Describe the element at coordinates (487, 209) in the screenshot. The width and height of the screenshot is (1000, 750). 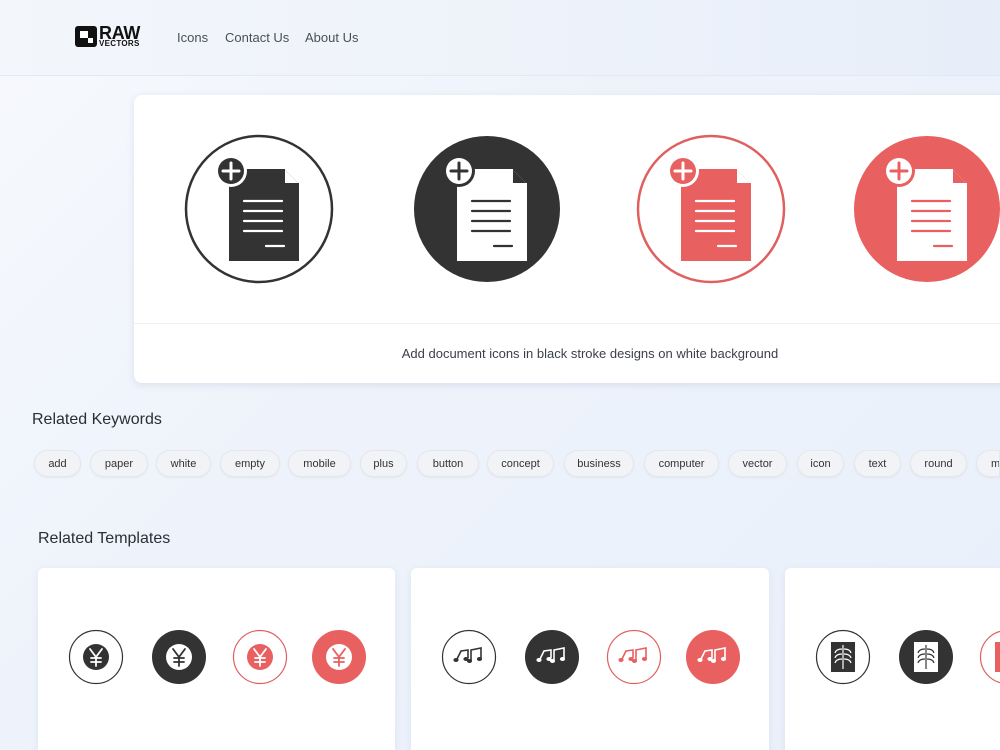
I see `add-document-filled-icon` at that location.